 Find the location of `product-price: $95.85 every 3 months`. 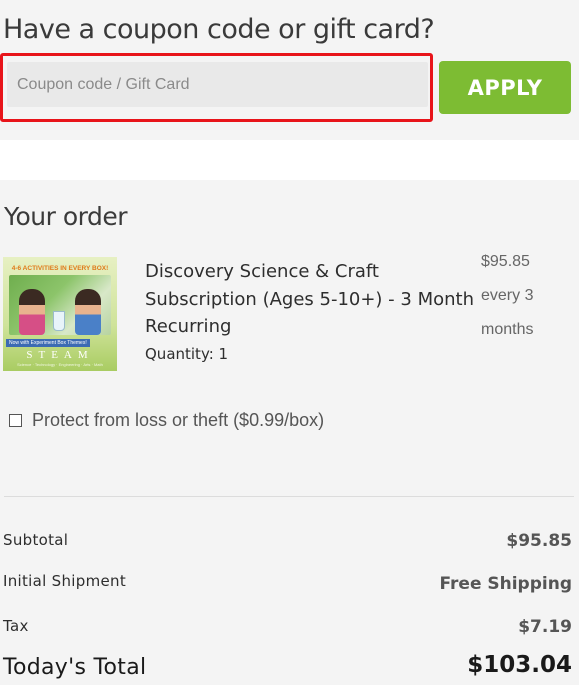

product-price: $95.85 every 3 months is located at coordinates (521, 296).